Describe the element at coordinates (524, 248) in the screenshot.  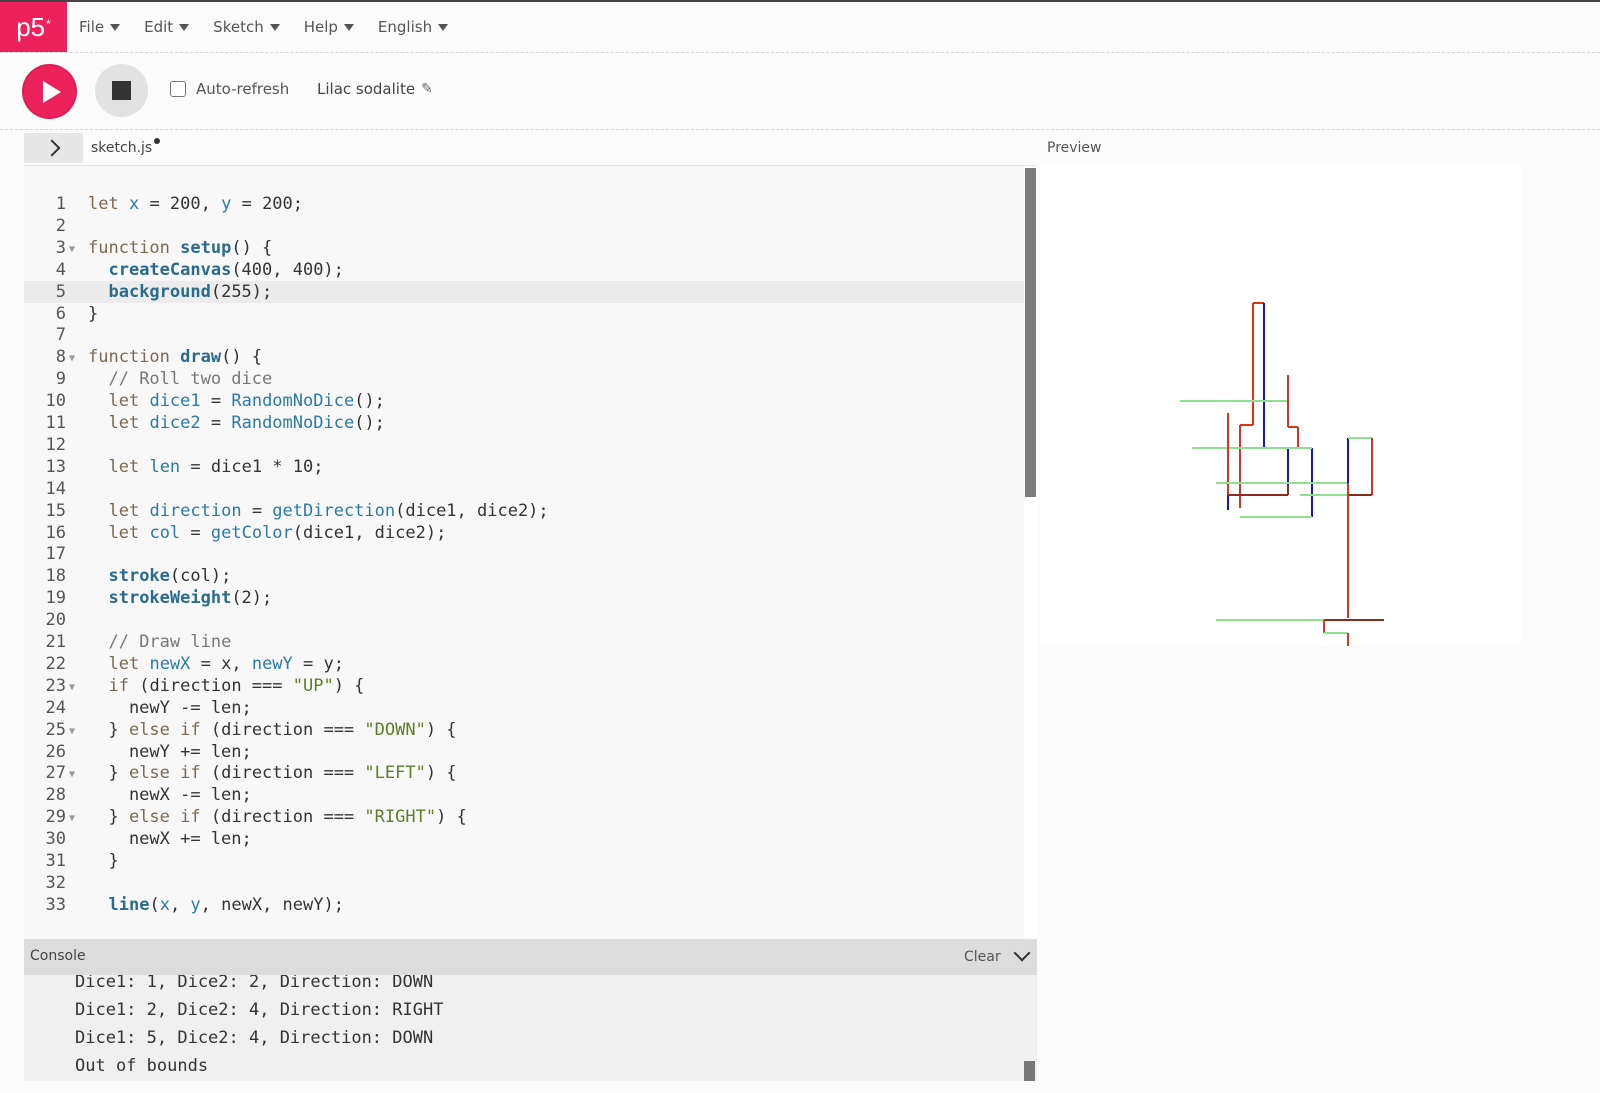
I see `code-line: 3 ▼ function setup() {` at that location.